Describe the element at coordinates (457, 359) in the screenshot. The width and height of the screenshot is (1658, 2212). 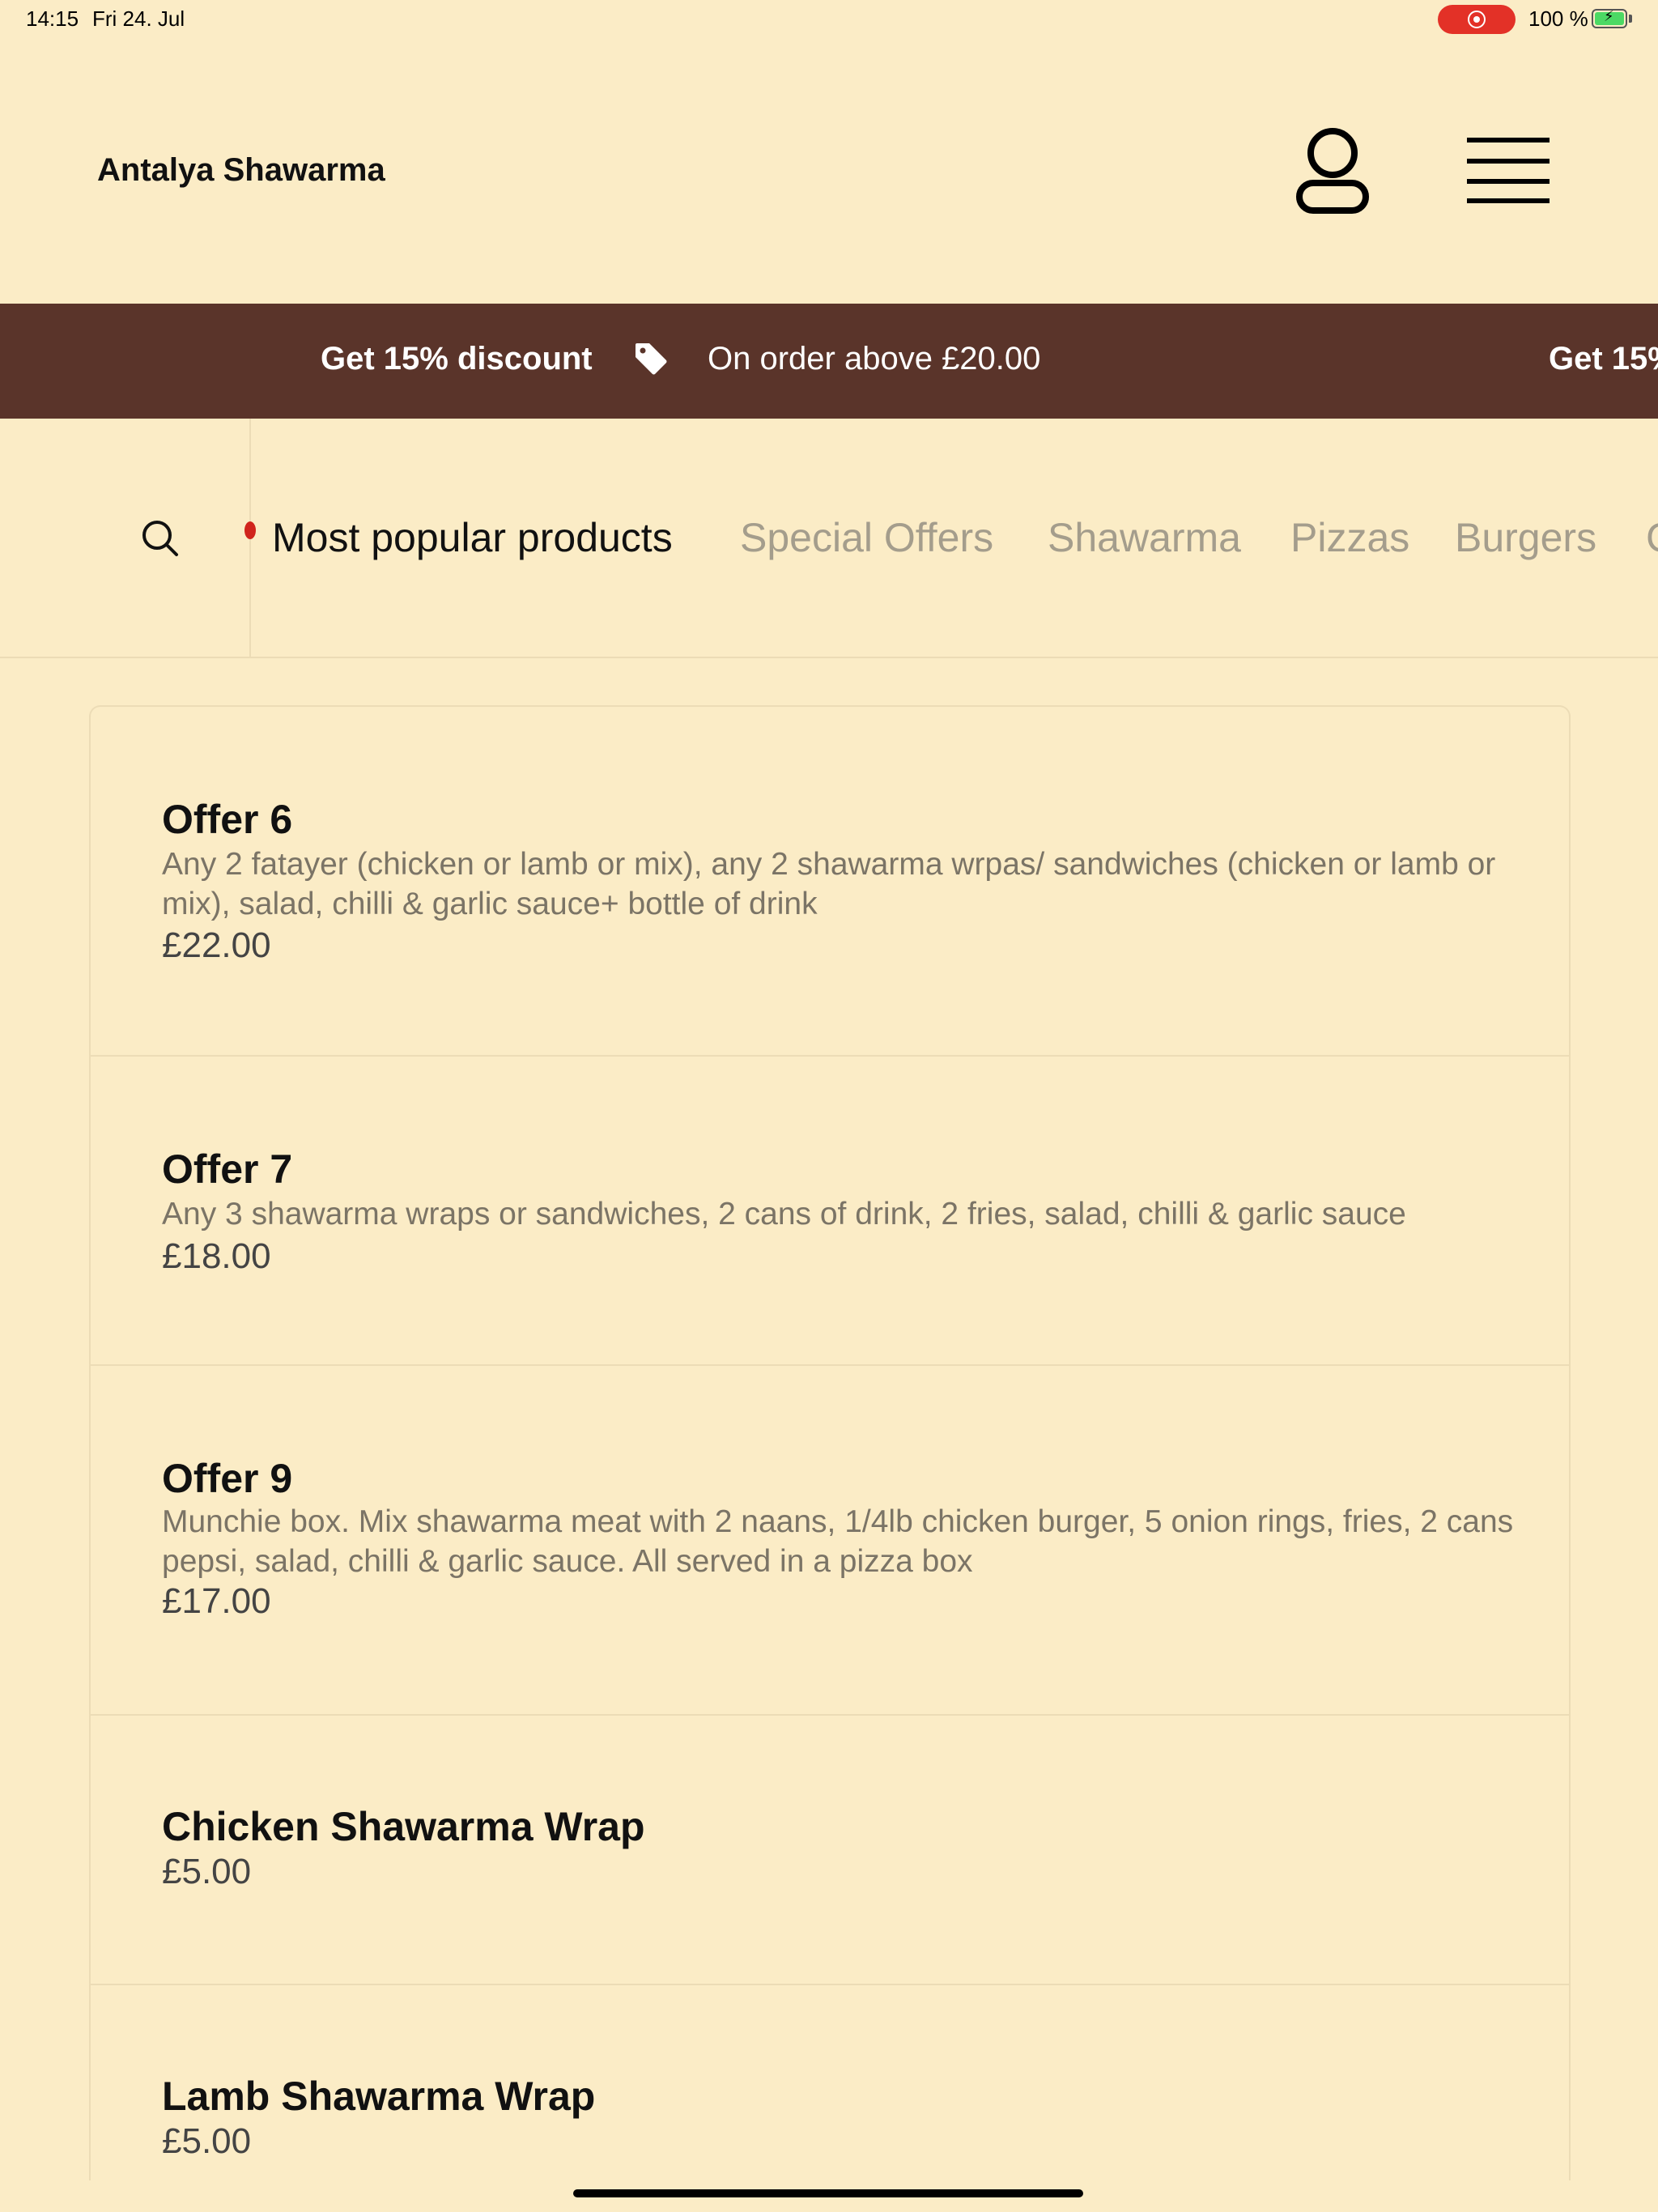
I see `promo-headline: Get 15% discount` at that location.